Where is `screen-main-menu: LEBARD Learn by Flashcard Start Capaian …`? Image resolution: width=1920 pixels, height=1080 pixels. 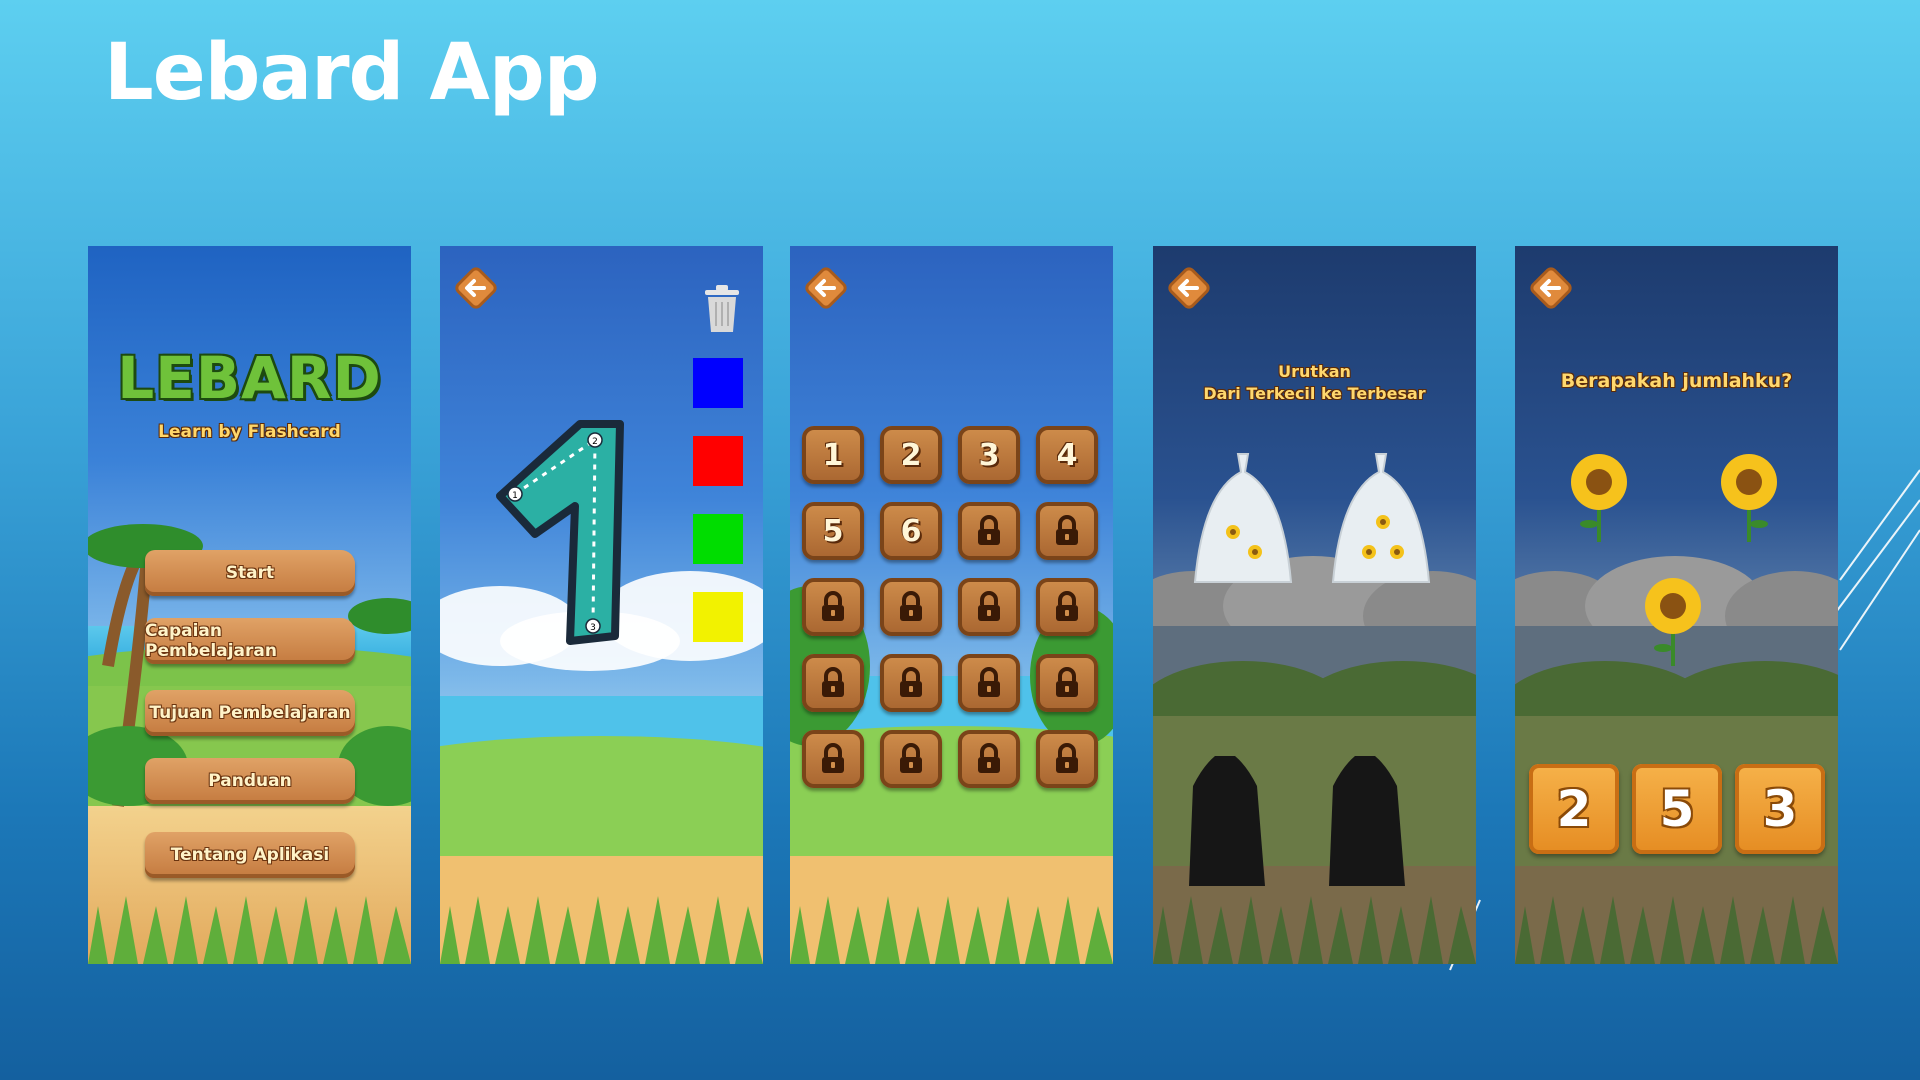 screen-main-menu: LEBARD Learn by Flashcard Start Capaian … is located at coordinates (249, 605).